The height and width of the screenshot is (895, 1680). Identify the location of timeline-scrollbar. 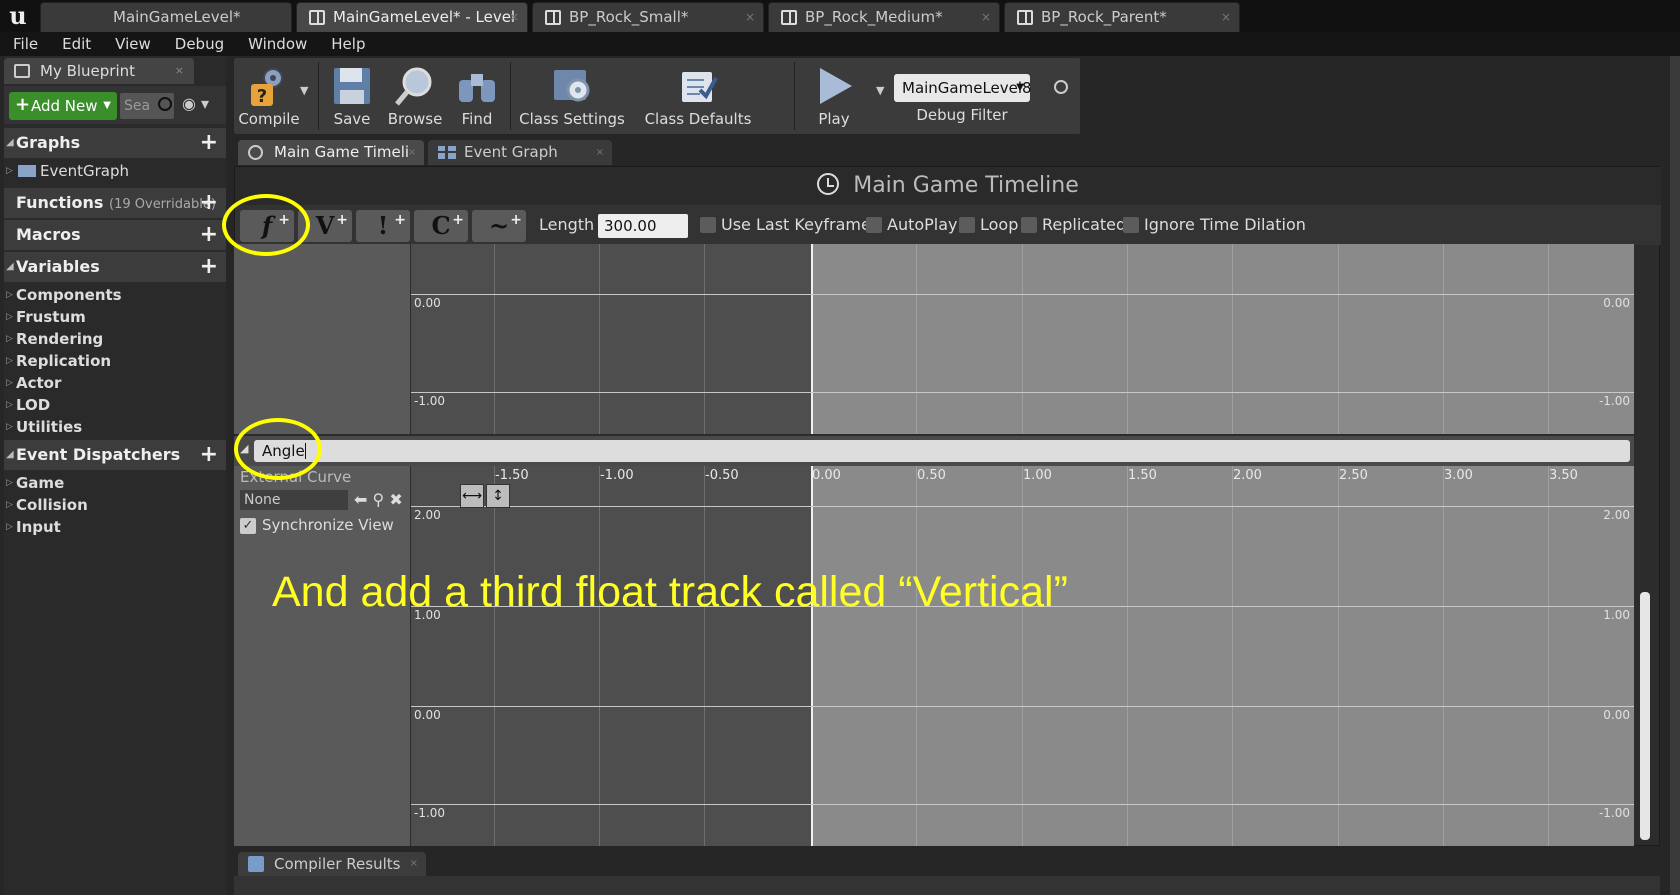
(1645, 716).